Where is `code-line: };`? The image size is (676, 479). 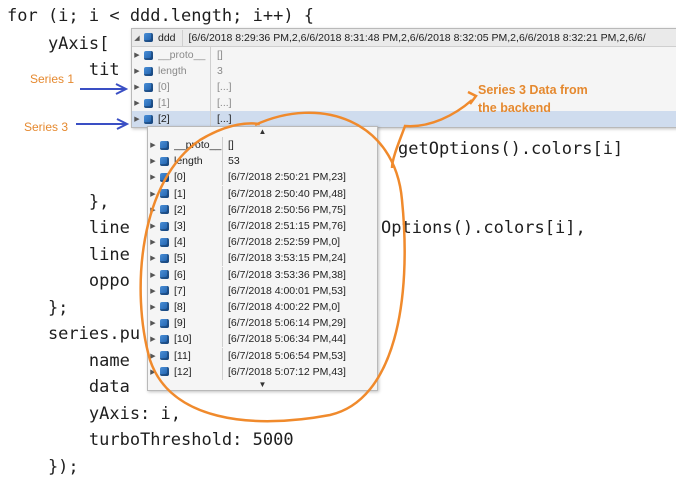
code-line: }; is located at coordinates (37, 308).